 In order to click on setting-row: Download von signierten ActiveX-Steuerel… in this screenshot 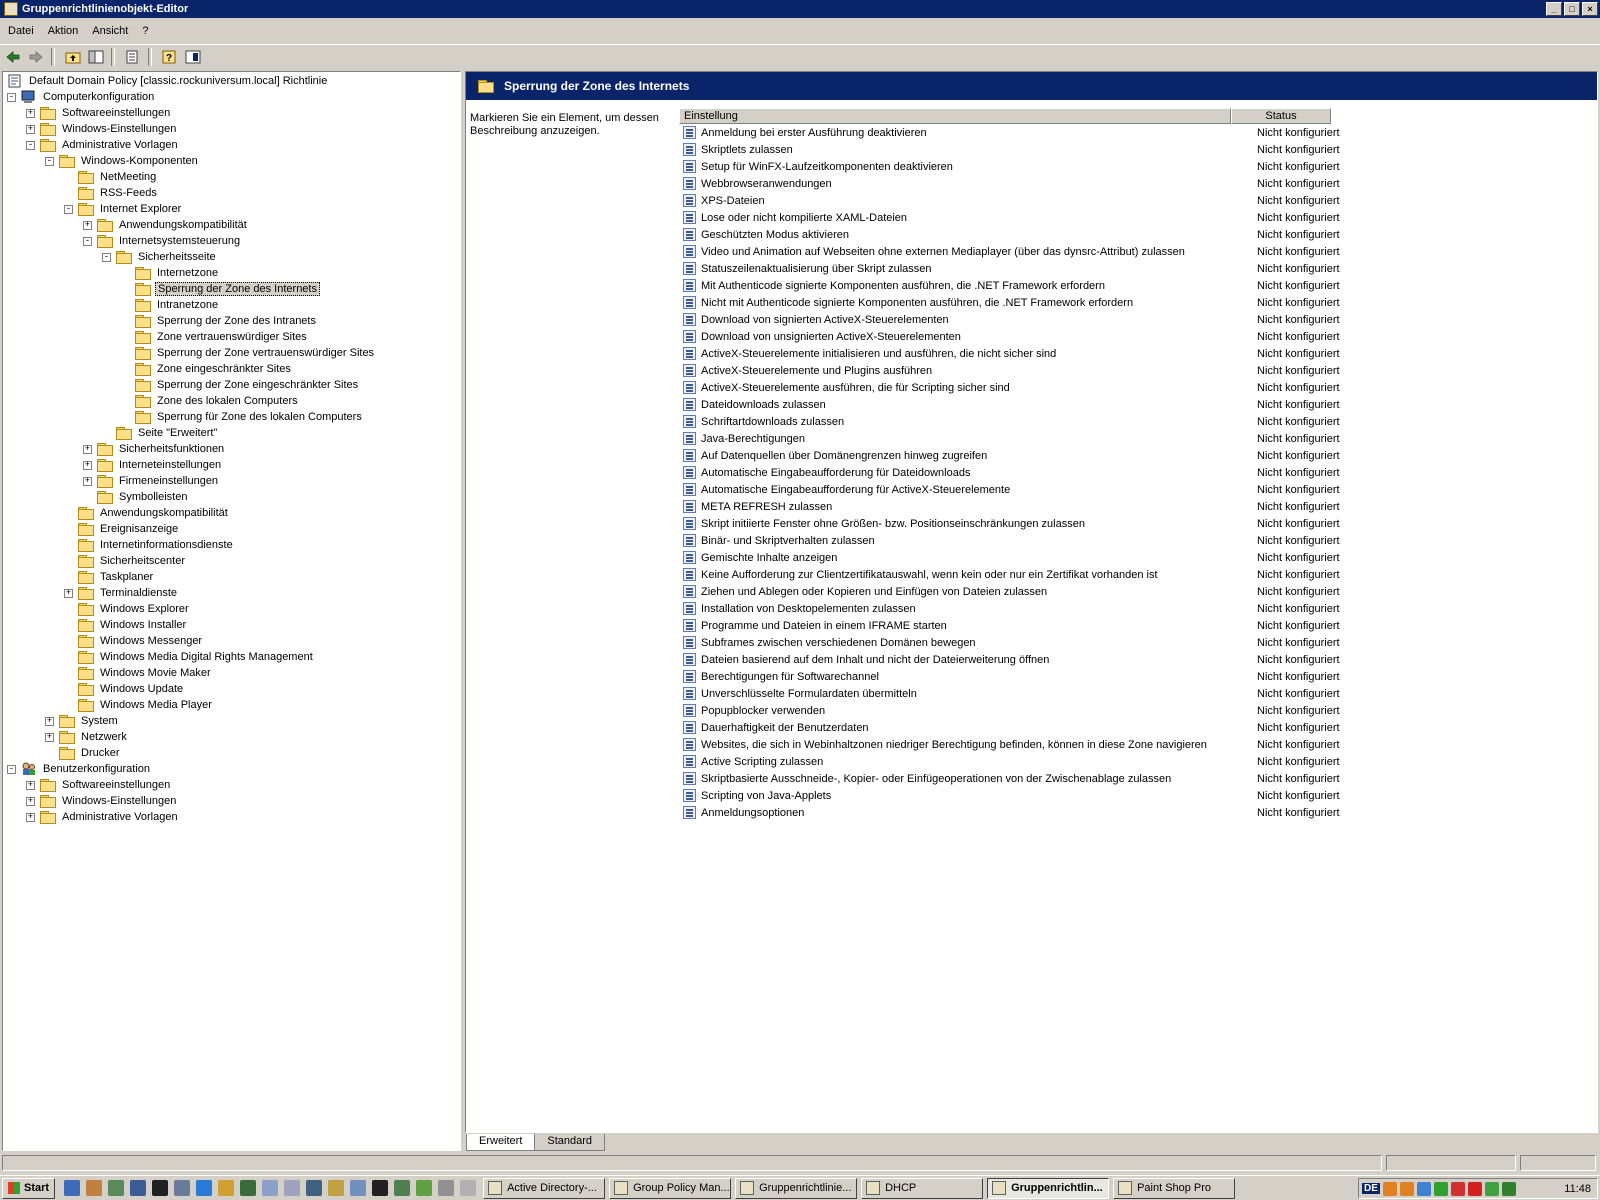, I will do `click(1138, 319)`.